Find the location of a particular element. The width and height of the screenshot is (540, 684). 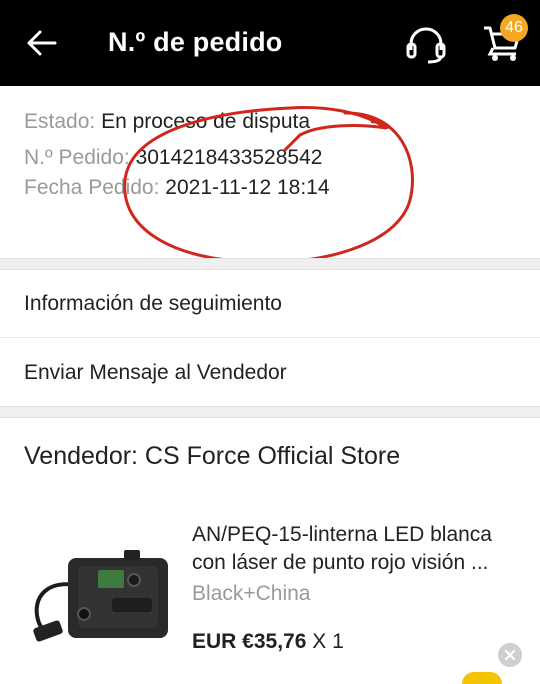

top-app-bar: N.º de pedido 46 is located at coordinates (270, 43).